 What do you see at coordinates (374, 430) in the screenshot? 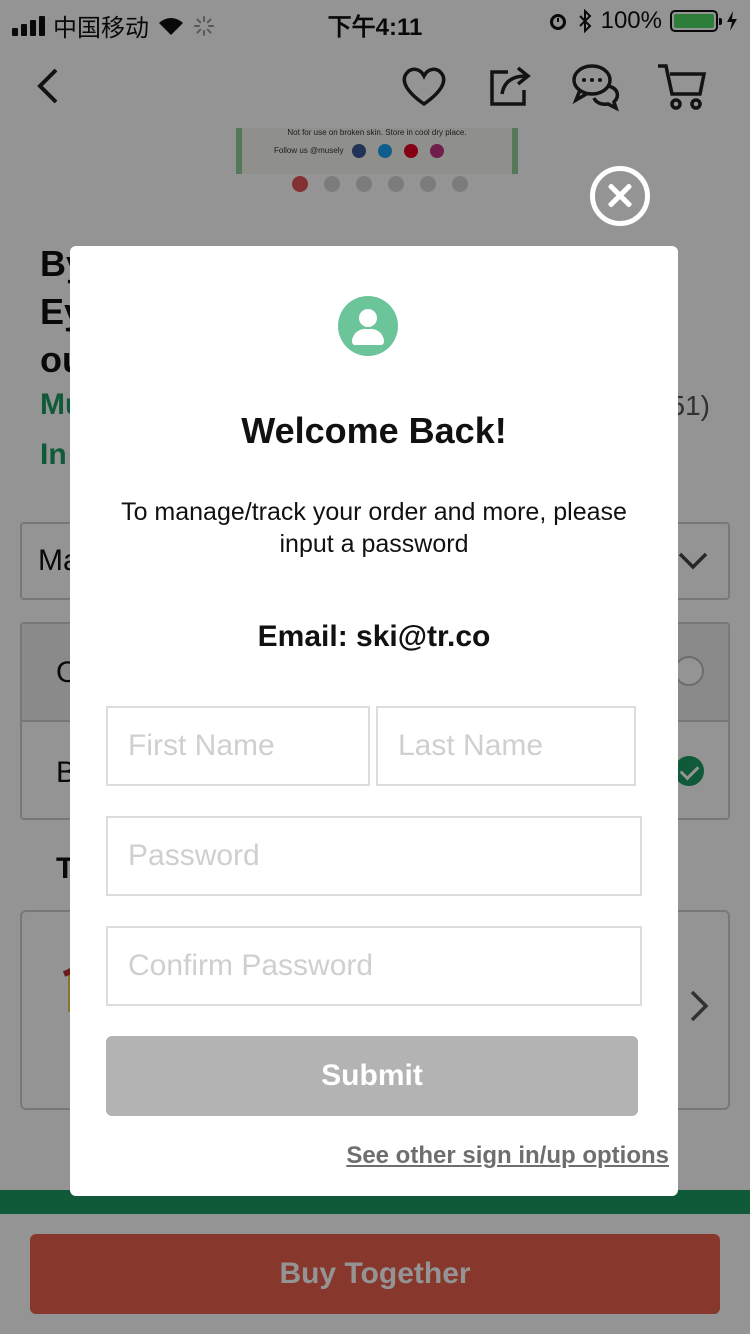
I see `modal-title: Welcome Back!` at bounding box center [374, 430].